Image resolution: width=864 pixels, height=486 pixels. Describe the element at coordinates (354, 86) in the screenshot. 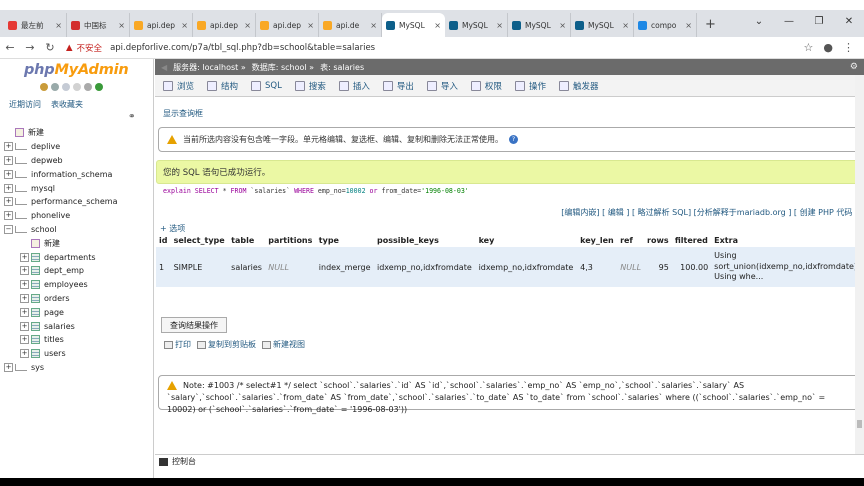

I see `menu-item: 插入` at that location.